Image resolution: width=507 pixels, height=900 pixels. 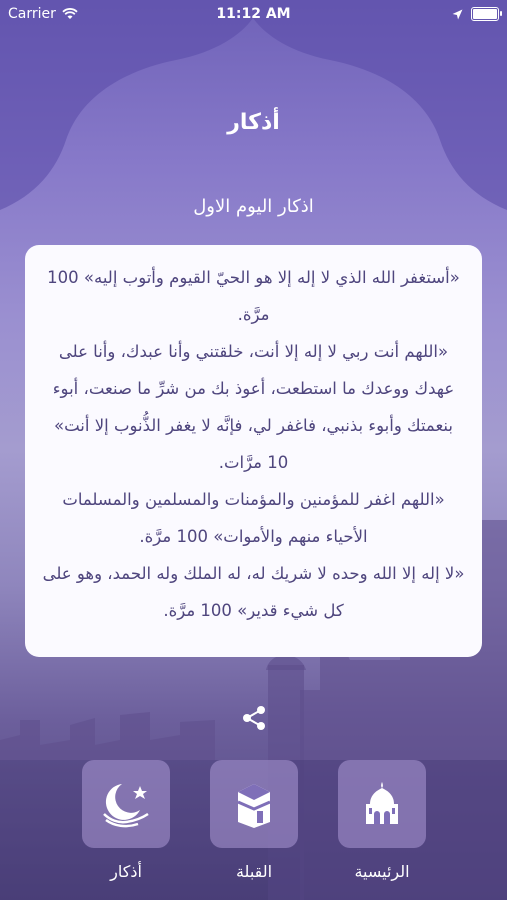 What do you see at coordinates (253, 122) in the screenshot?
I see `page-title: أذكار` at bounding box center [253, 122].